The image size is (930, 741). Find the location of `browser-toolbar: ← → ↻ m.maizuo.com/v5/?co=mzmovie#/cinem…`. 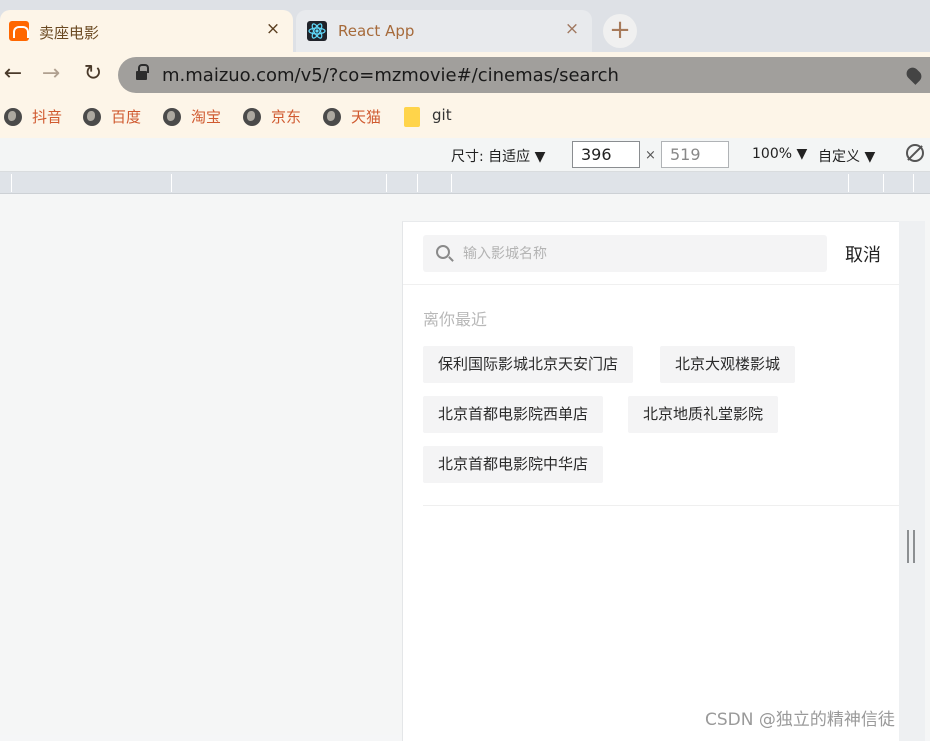

browser-toolbar: ← → ↻ m.maizuo.com/v5/?co=mzmovie#/cinem… is located at coordinates (465, 74).